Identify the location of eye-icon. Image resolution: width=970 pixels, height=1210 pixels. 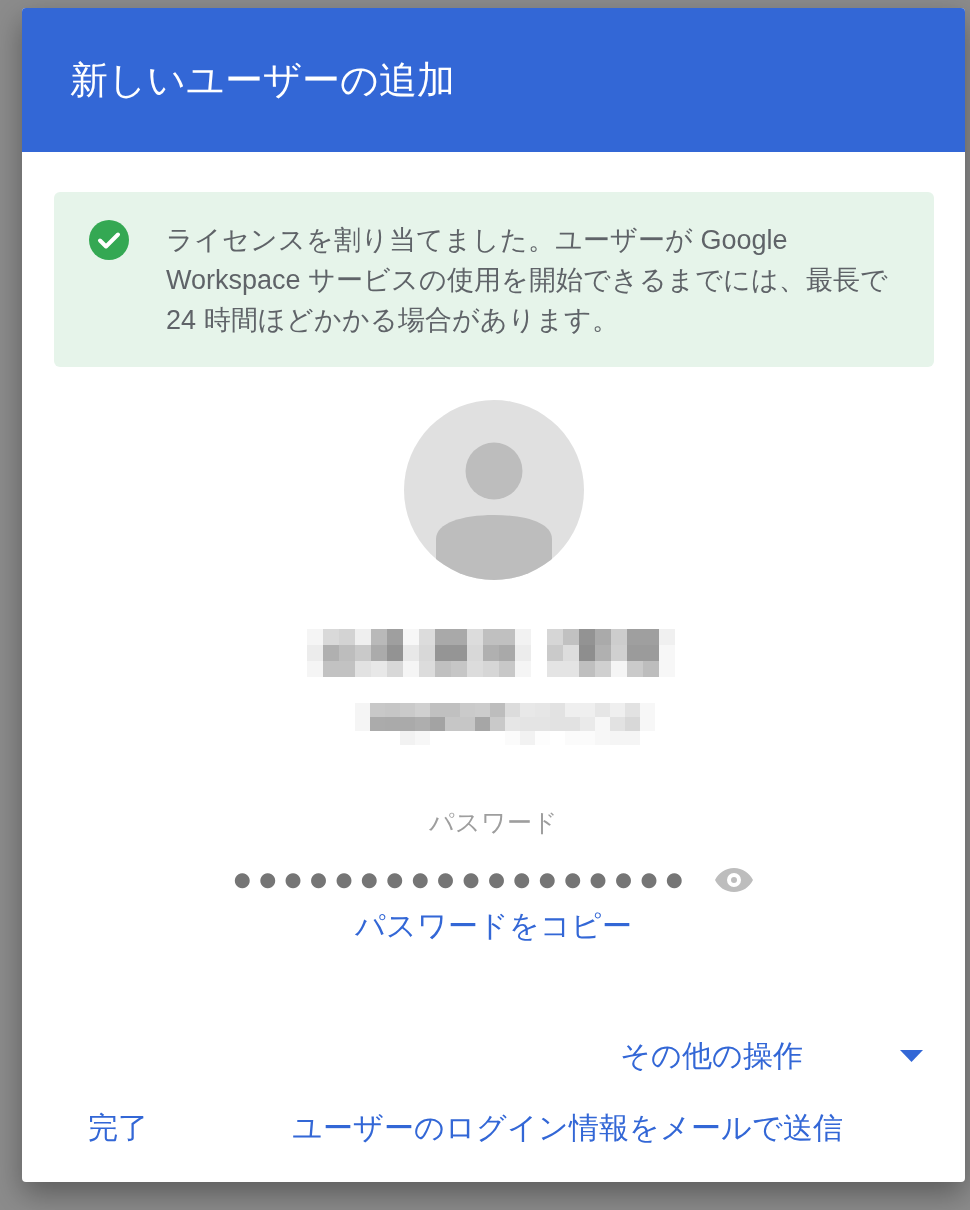
(734, 880).